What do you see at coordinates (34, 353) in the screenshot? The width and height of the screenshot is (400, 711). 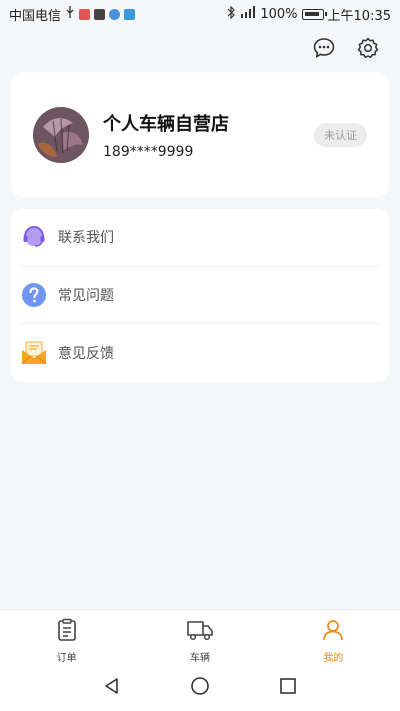 I see `envelope-icon` at bounding box center [34, 353].